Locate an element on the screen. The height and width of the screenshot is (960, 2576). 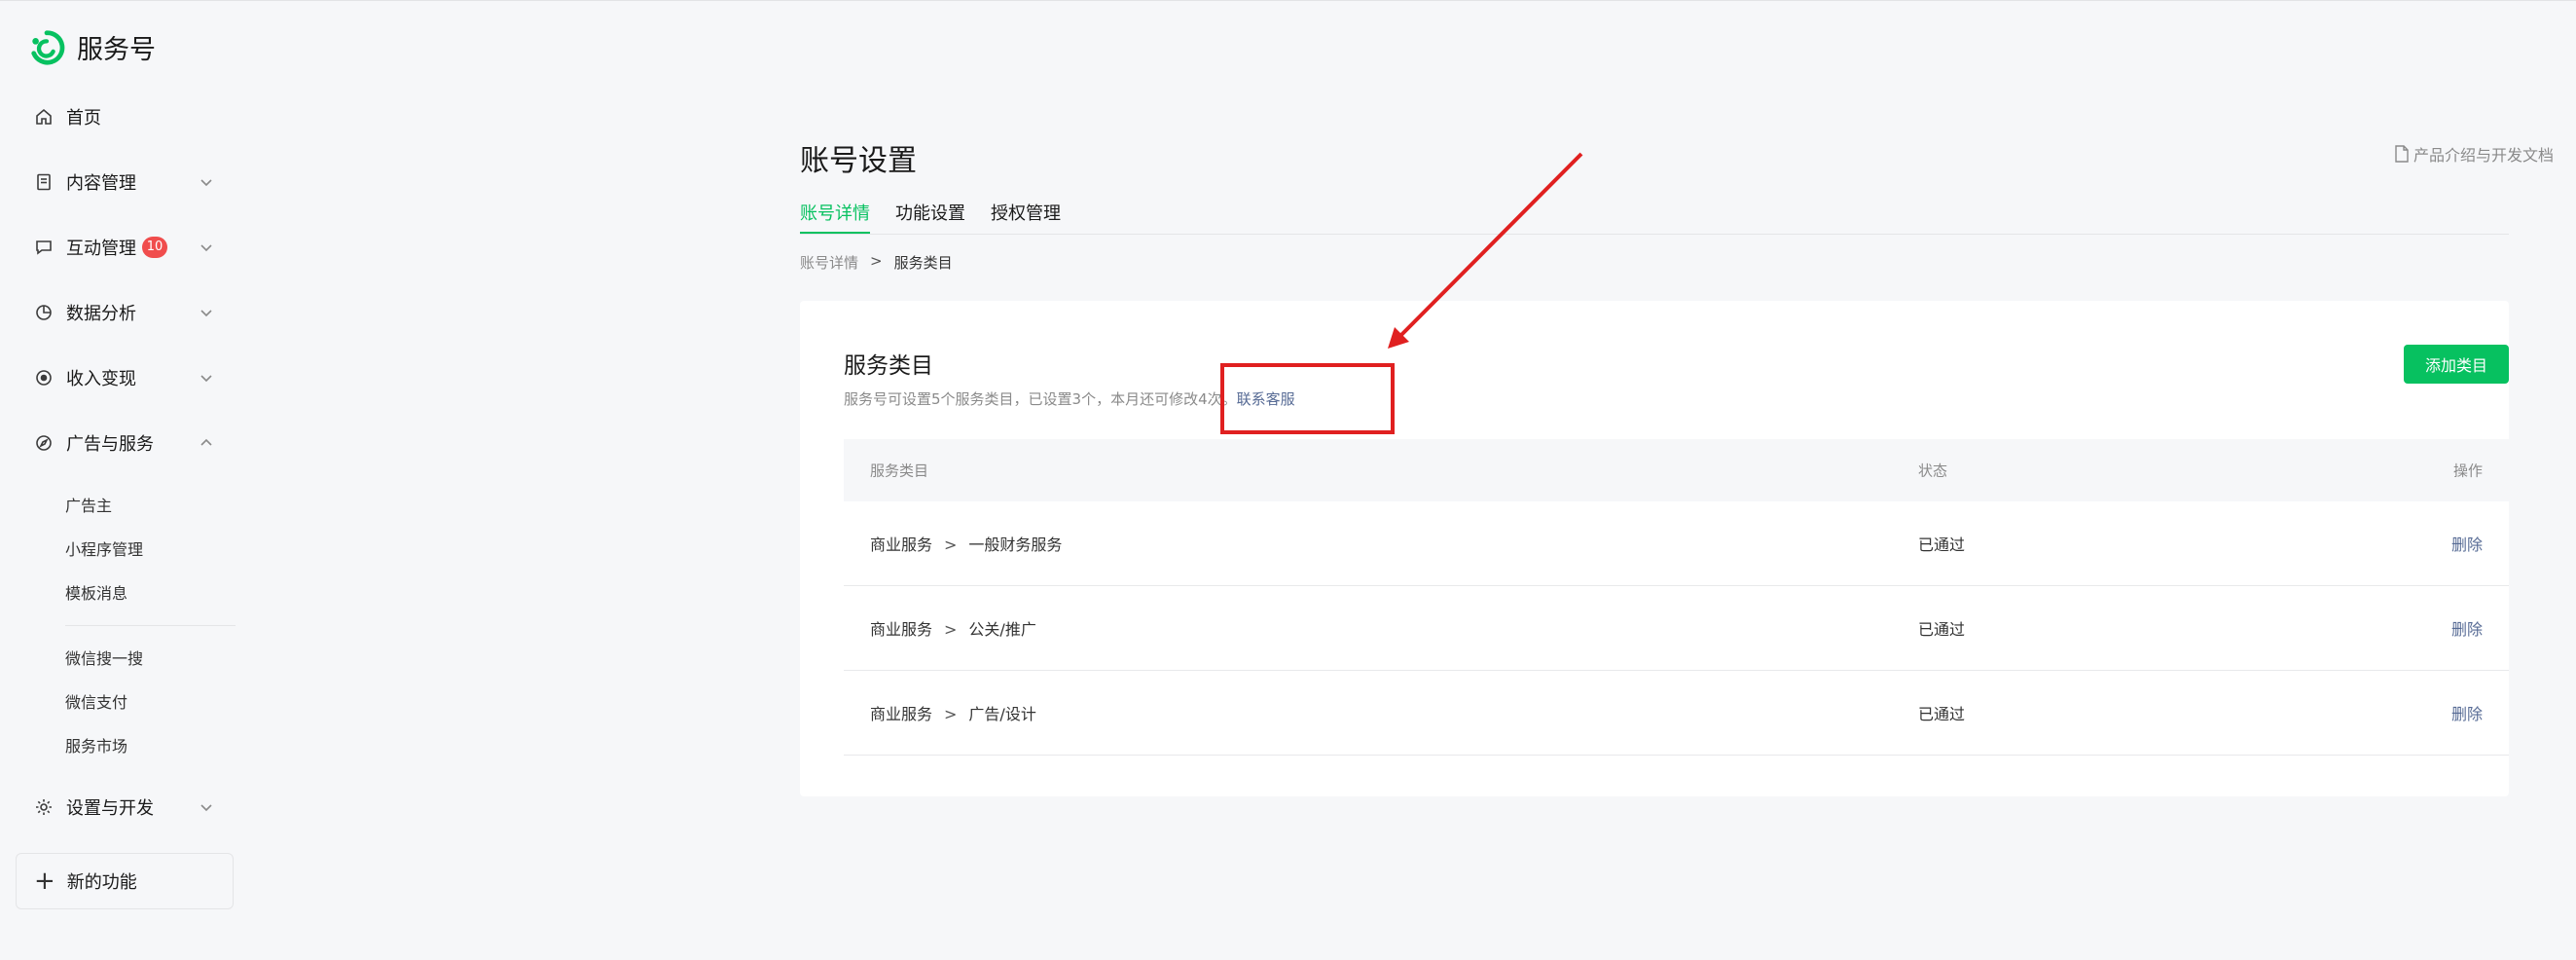
breadcrumb-current: 服务类目 is located at coordinates (923, 263).